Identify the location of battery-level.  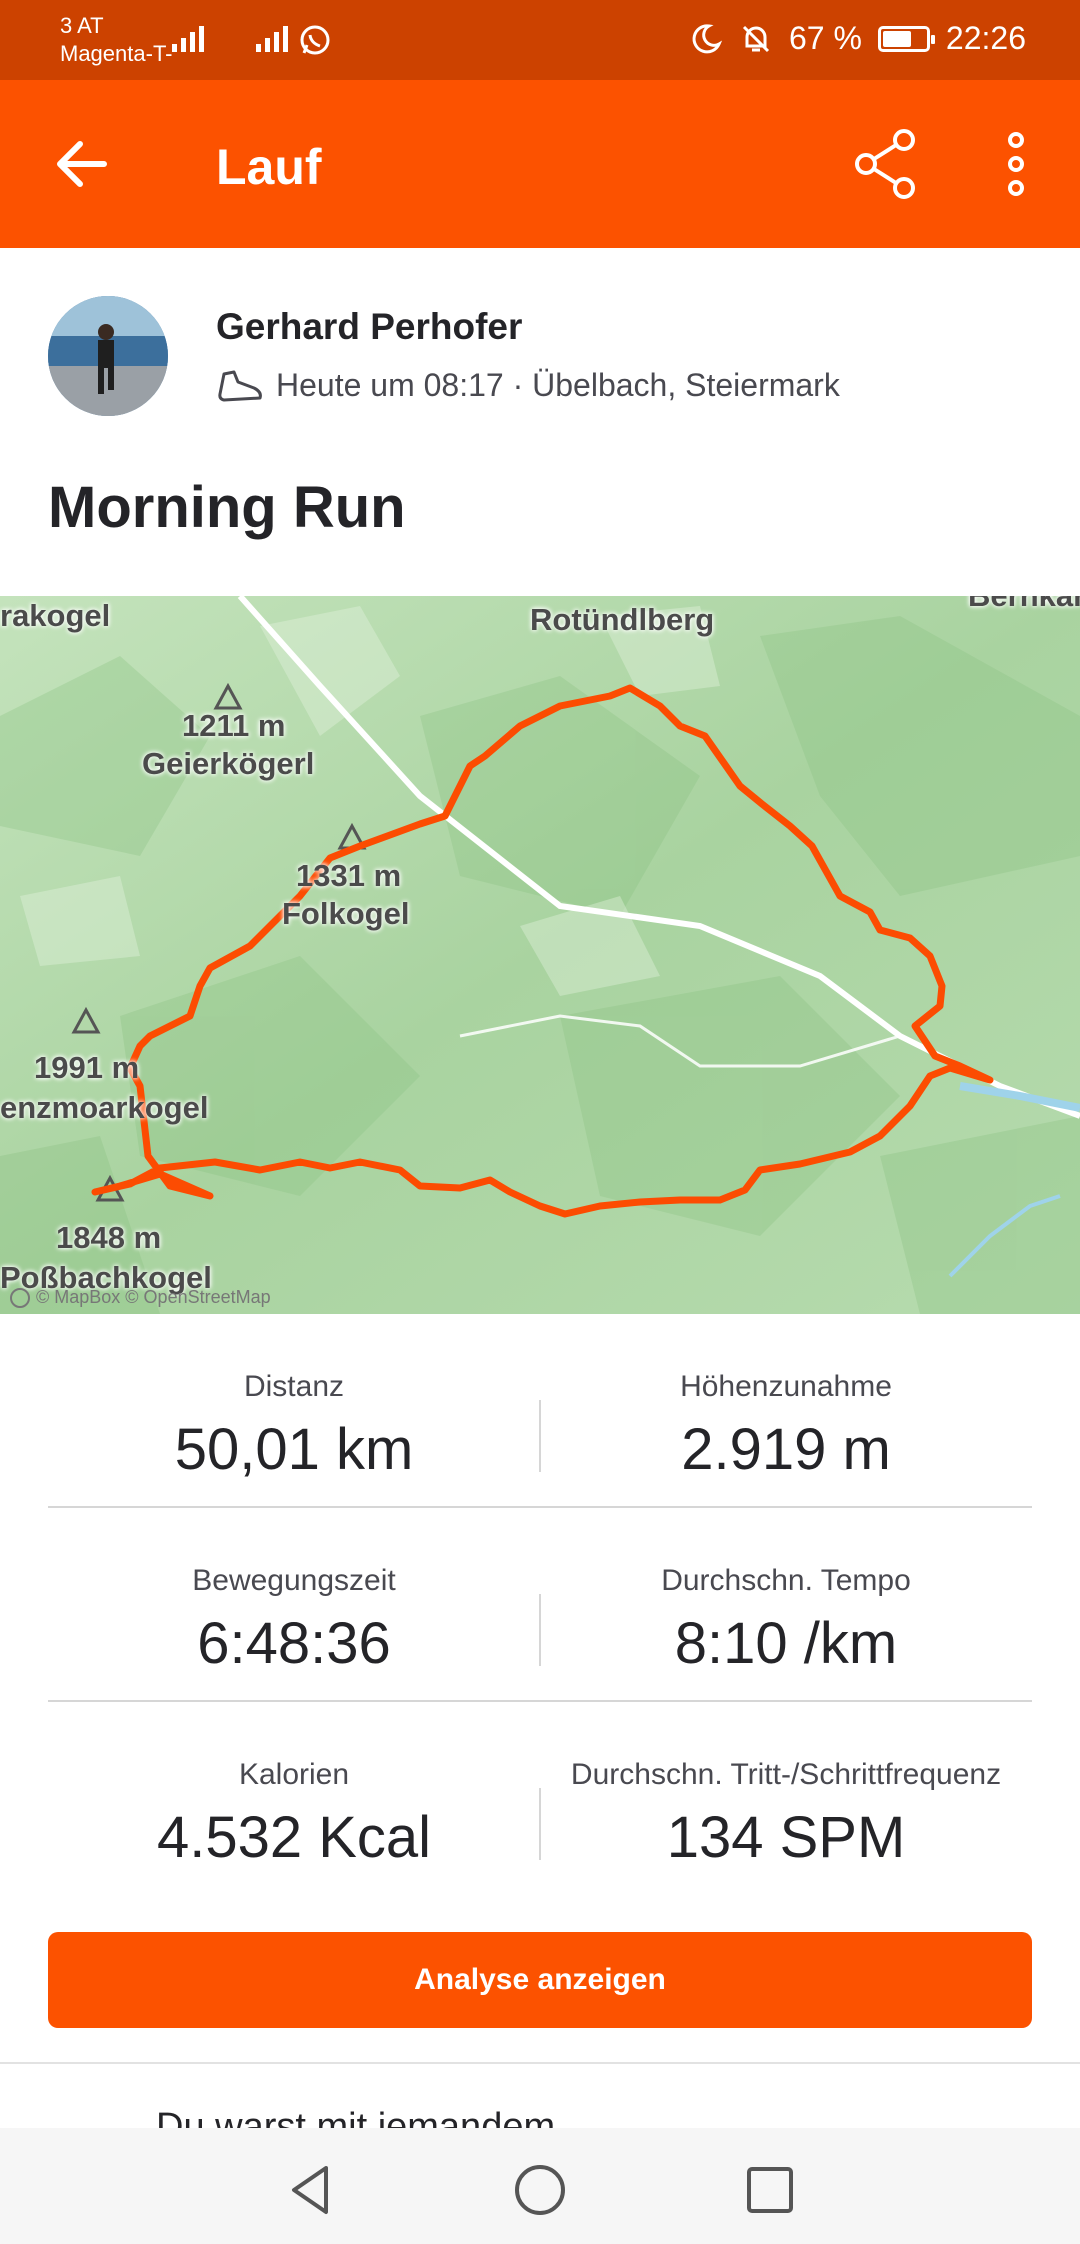
(897, 38).